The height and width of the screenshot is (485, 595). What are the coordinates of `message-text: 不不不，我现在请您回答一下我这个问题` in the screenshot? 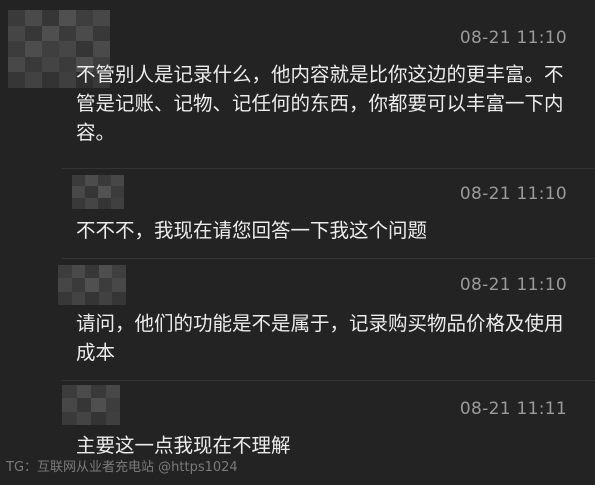 It's located at (252, 230).